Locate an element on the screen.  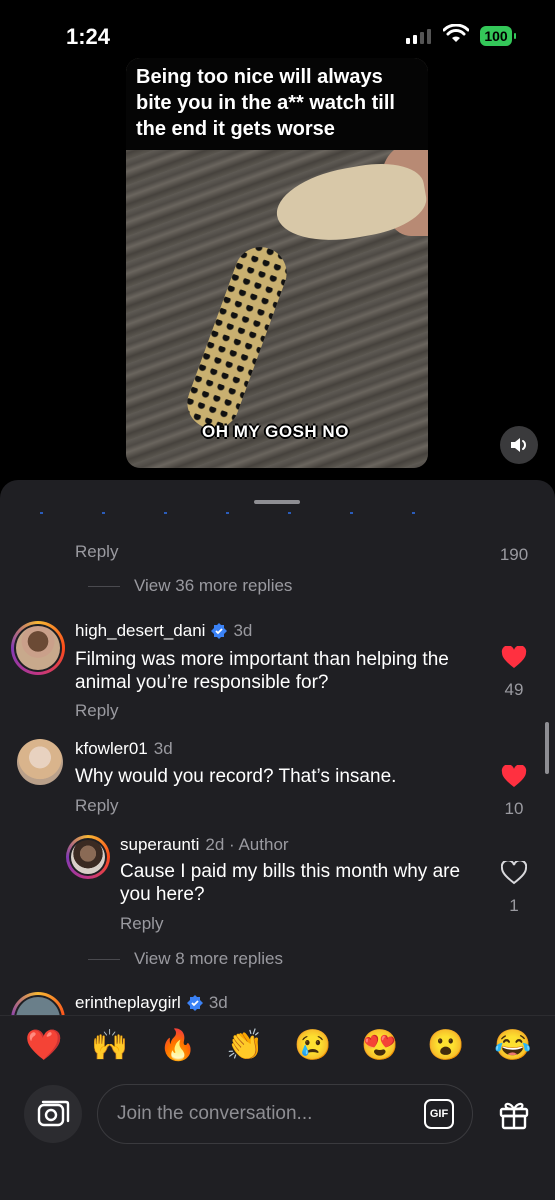
username: kfowler01 is located at coordinates (111, 748).